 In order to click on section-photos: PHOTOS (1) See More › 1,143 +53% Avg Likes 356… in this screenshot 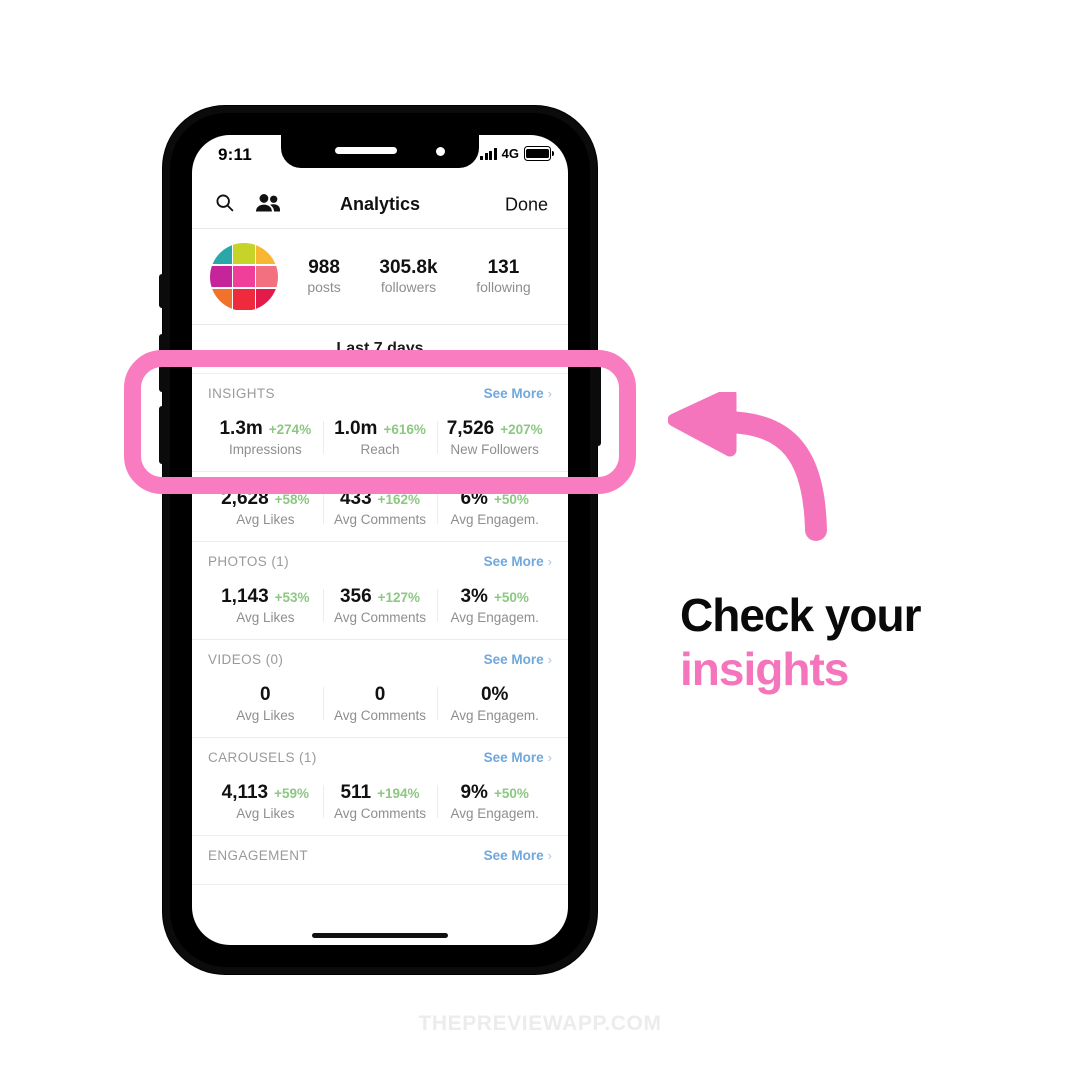, I will do `click(380, 591)`.